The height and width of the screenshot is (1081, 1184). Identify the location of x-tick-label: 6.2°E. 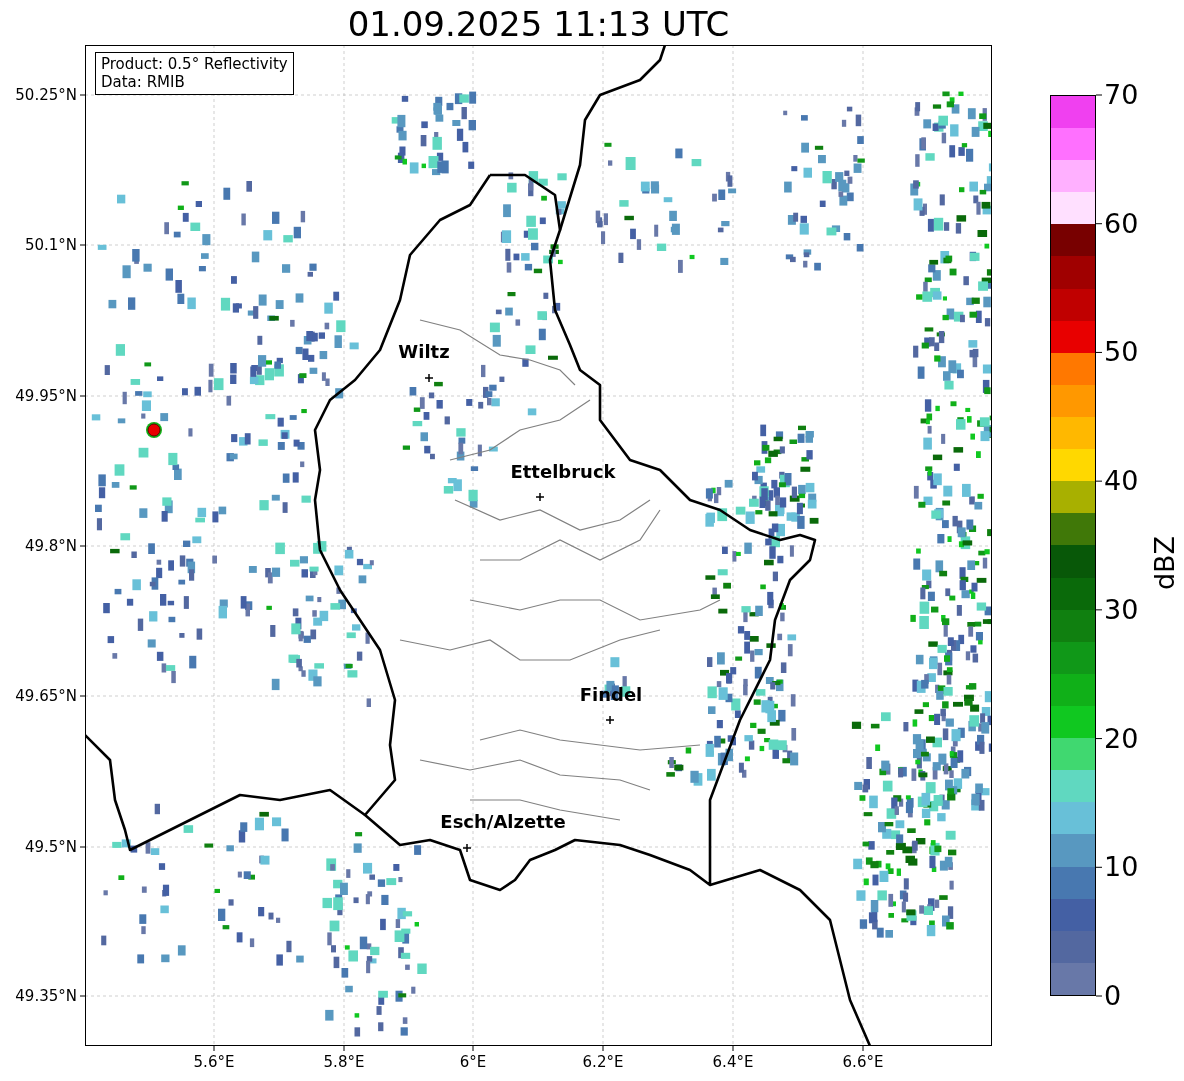
(603, 1062).